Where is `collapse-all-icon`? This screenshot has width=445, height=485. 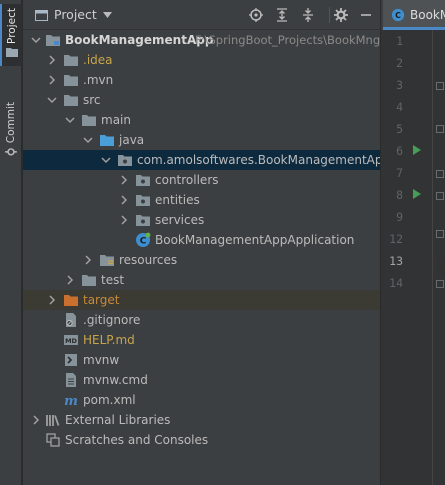
collapse-all-icon is located at coordinates (308, 15).